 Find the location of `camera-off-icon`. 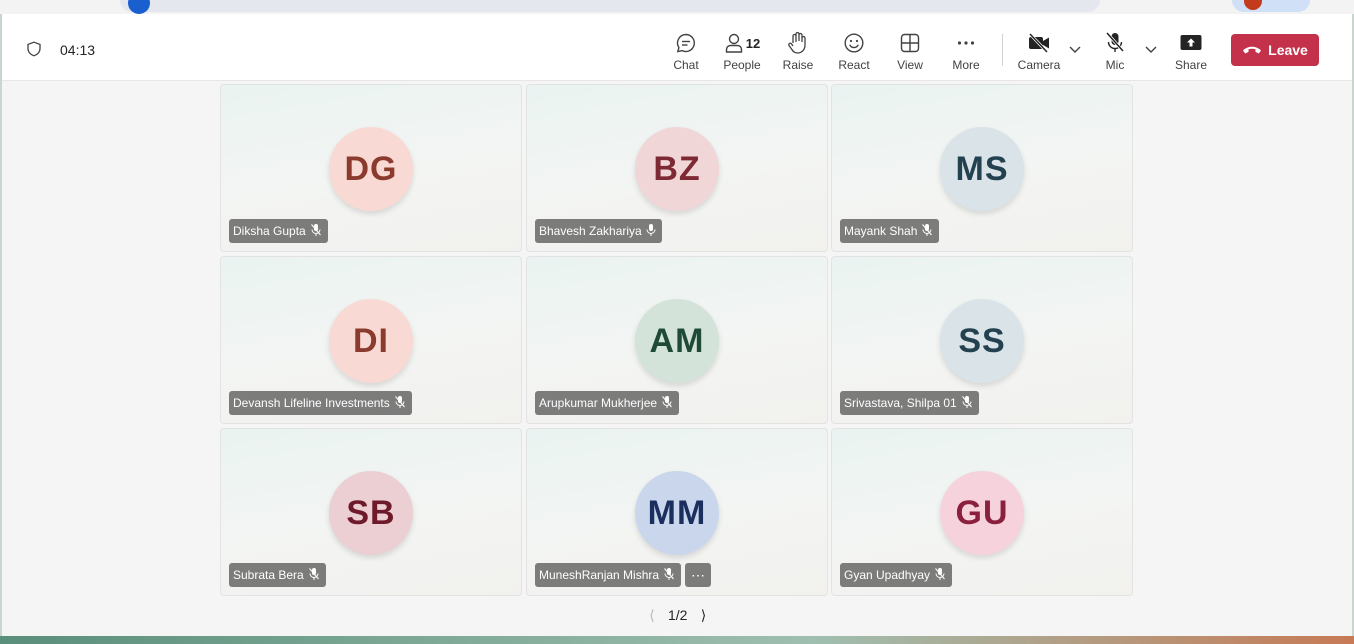

camera-off-icon is located at coordinates (1038, 43).